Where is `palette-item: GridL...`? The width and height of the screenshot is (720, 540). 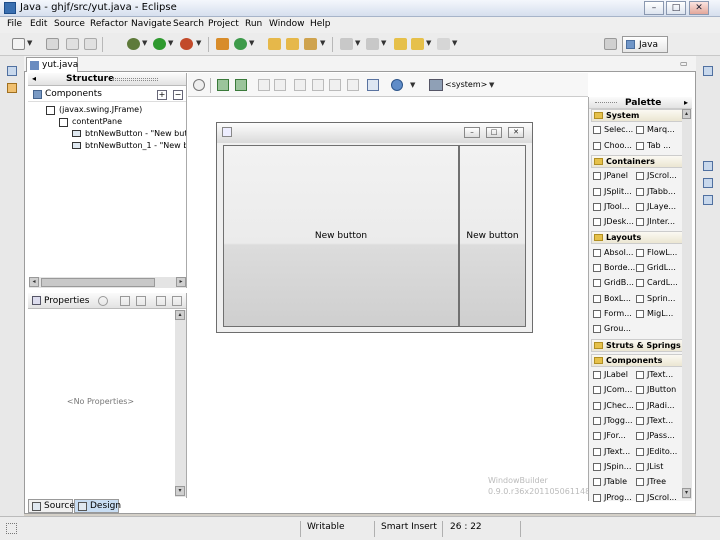
palette-item: GridL... is located at coordinates (657, 268).